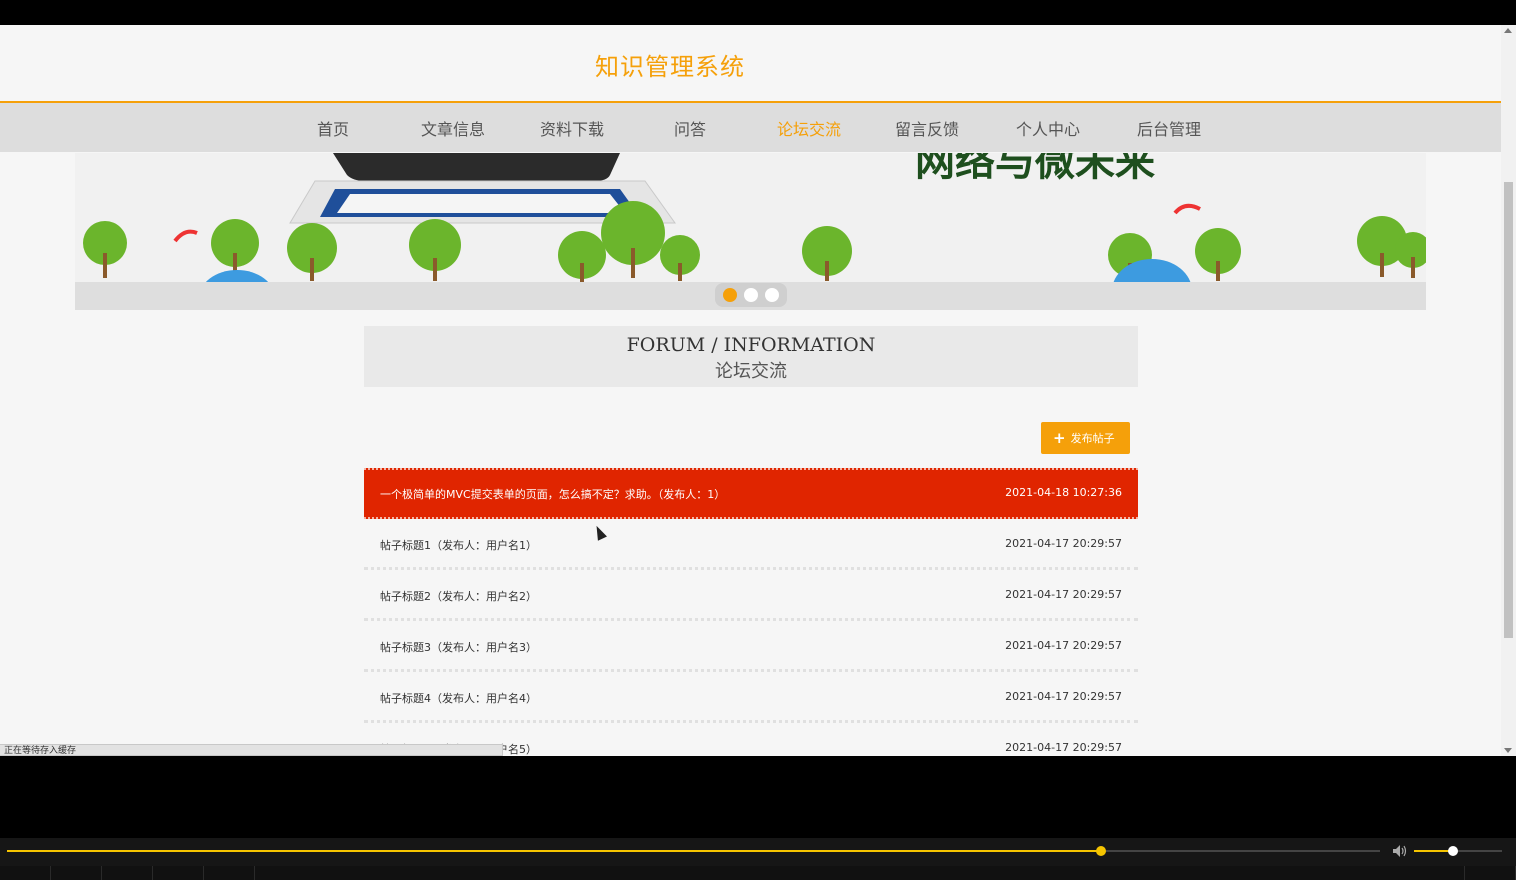  What do you see at coordinates (751, 544) in the screenshot?
I see `post-row: 帖子标题1（发布人：用户名1） 2021-04-17 20:29:57` at bounding box center [751, 544].